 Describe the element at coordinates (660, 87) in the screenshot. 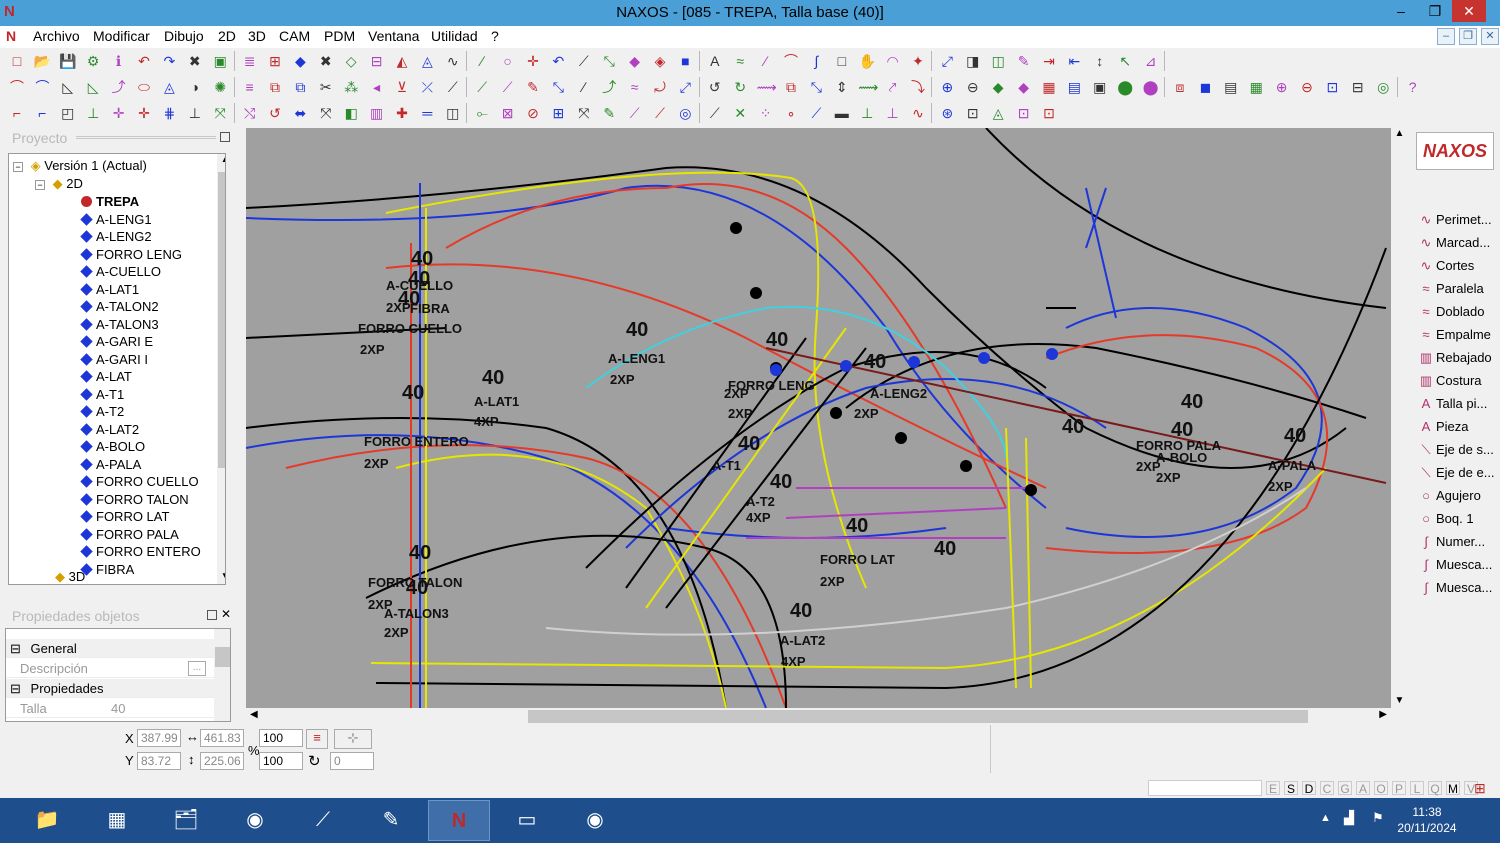

I see `toolbar-tool-icon: ⤾` at that location.